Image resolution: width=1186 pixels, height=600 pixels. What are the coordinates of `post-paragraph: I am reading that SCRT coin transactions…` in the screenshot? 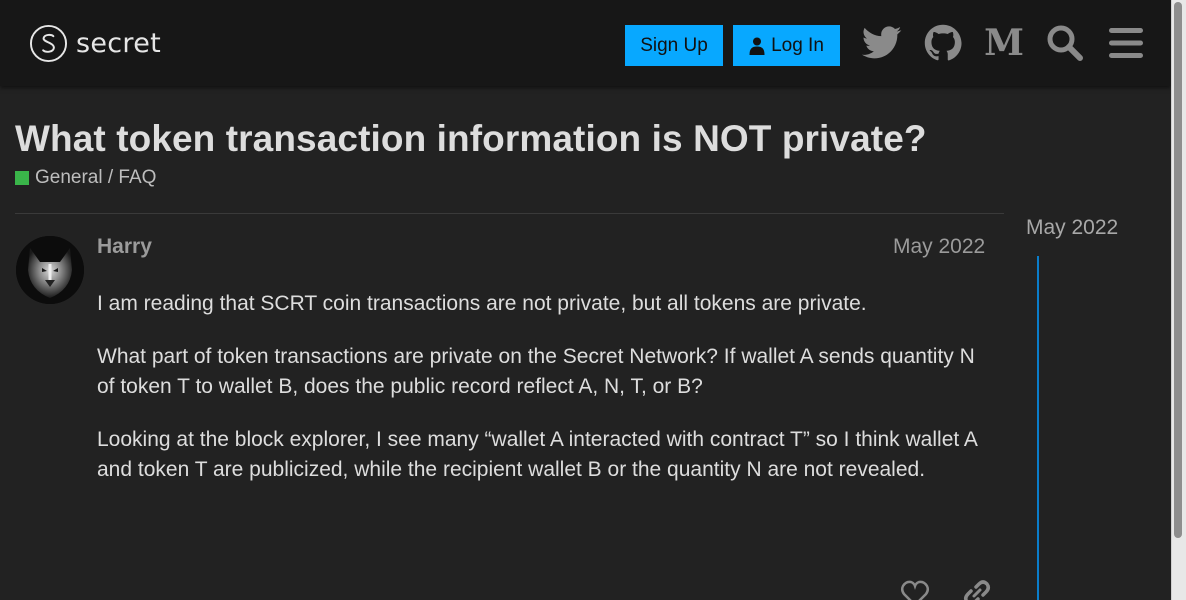 It's located at (482, 303).